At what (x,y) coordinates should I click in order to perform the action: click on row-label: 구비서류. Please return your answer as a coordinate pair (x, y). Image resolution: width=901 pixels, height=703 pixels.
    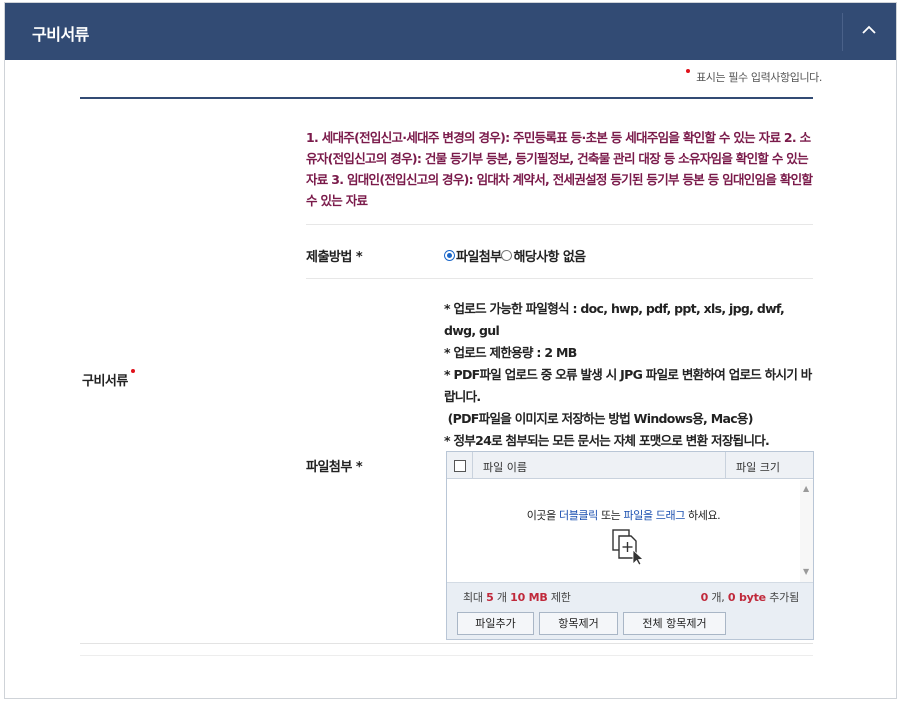
    Looking at the image, I should click on (111, 379).